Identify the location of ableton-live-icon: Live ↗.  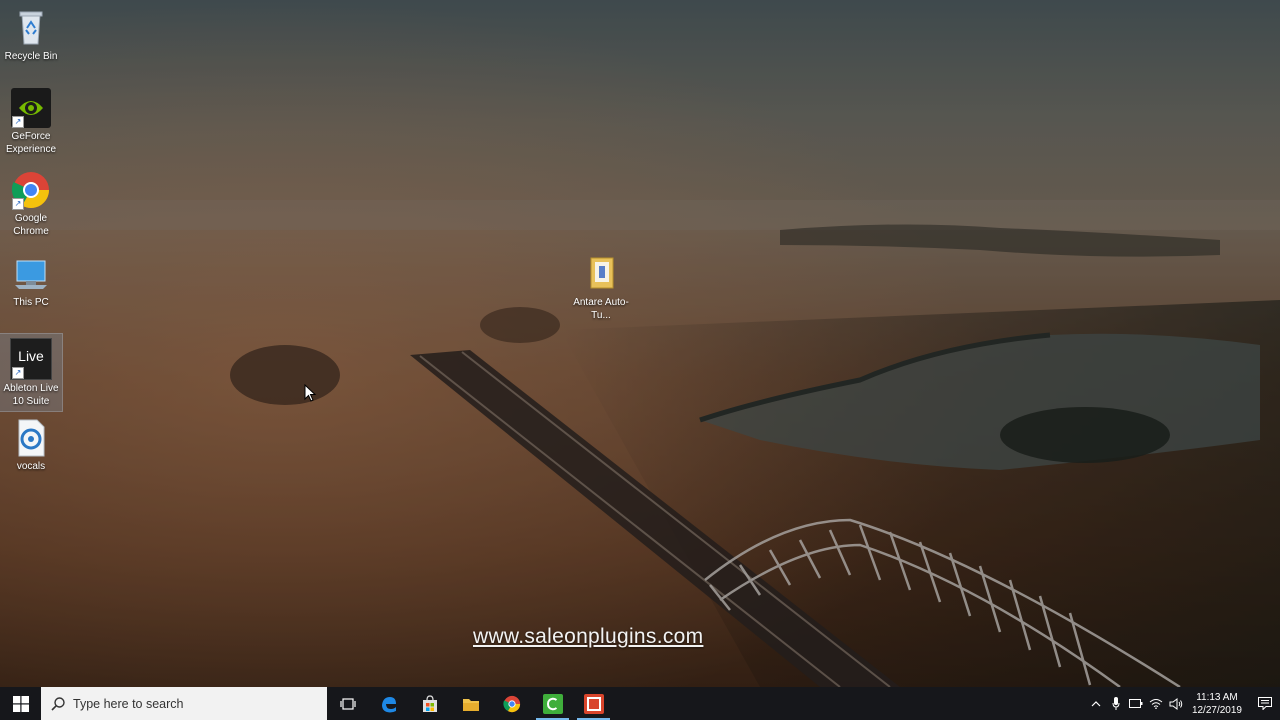
(31, 359).